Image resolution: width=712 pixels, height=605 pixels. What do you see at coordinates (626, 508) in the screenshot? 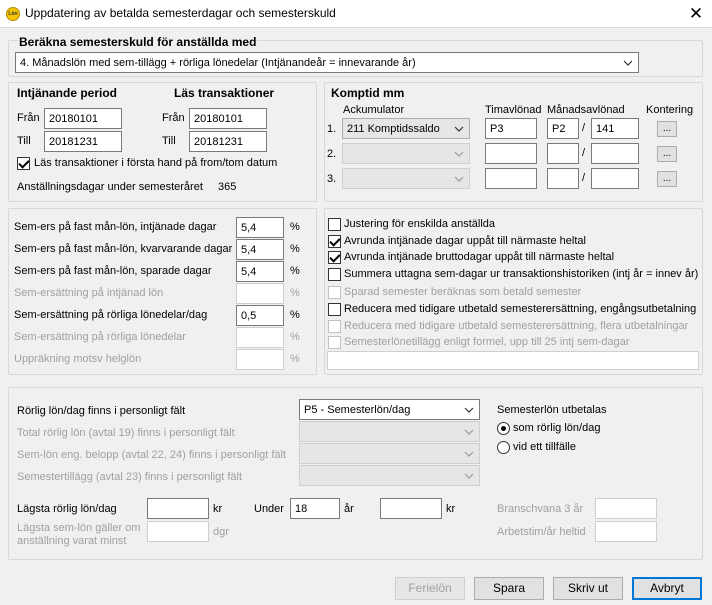
I see `bransch-input` at bounding box center [626, 508].